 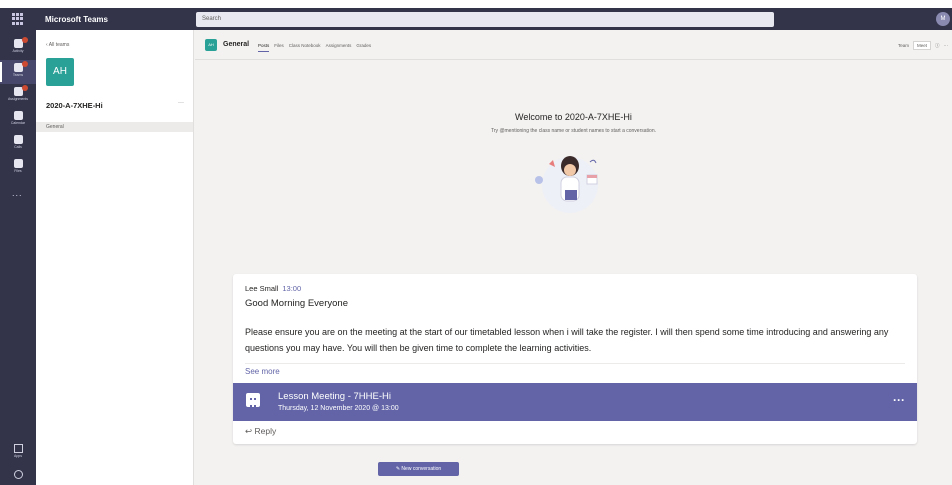 I want to click on tab-class-notebook: Class Notebook, so click(x=305, y=47).